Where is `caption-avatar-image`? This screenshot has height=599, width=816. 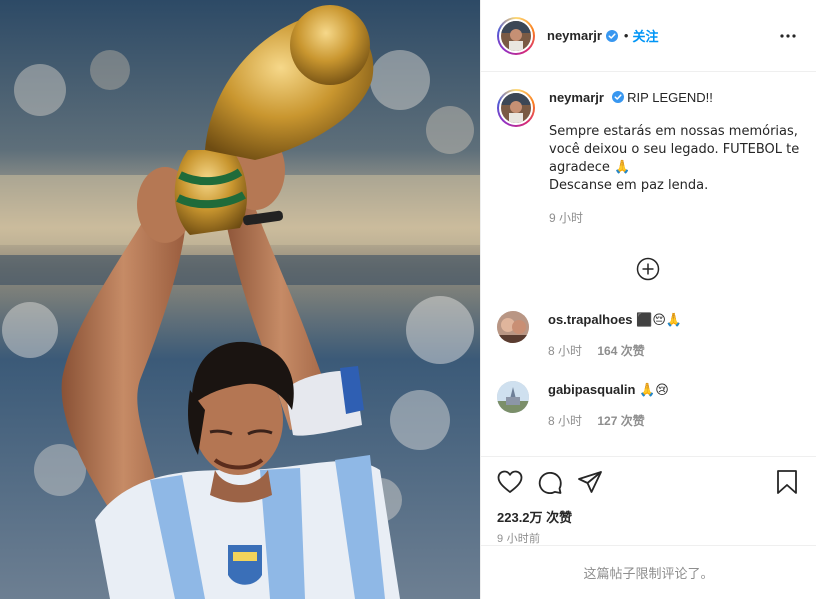 caption-avatar-image is located at coordinates (516, 108).